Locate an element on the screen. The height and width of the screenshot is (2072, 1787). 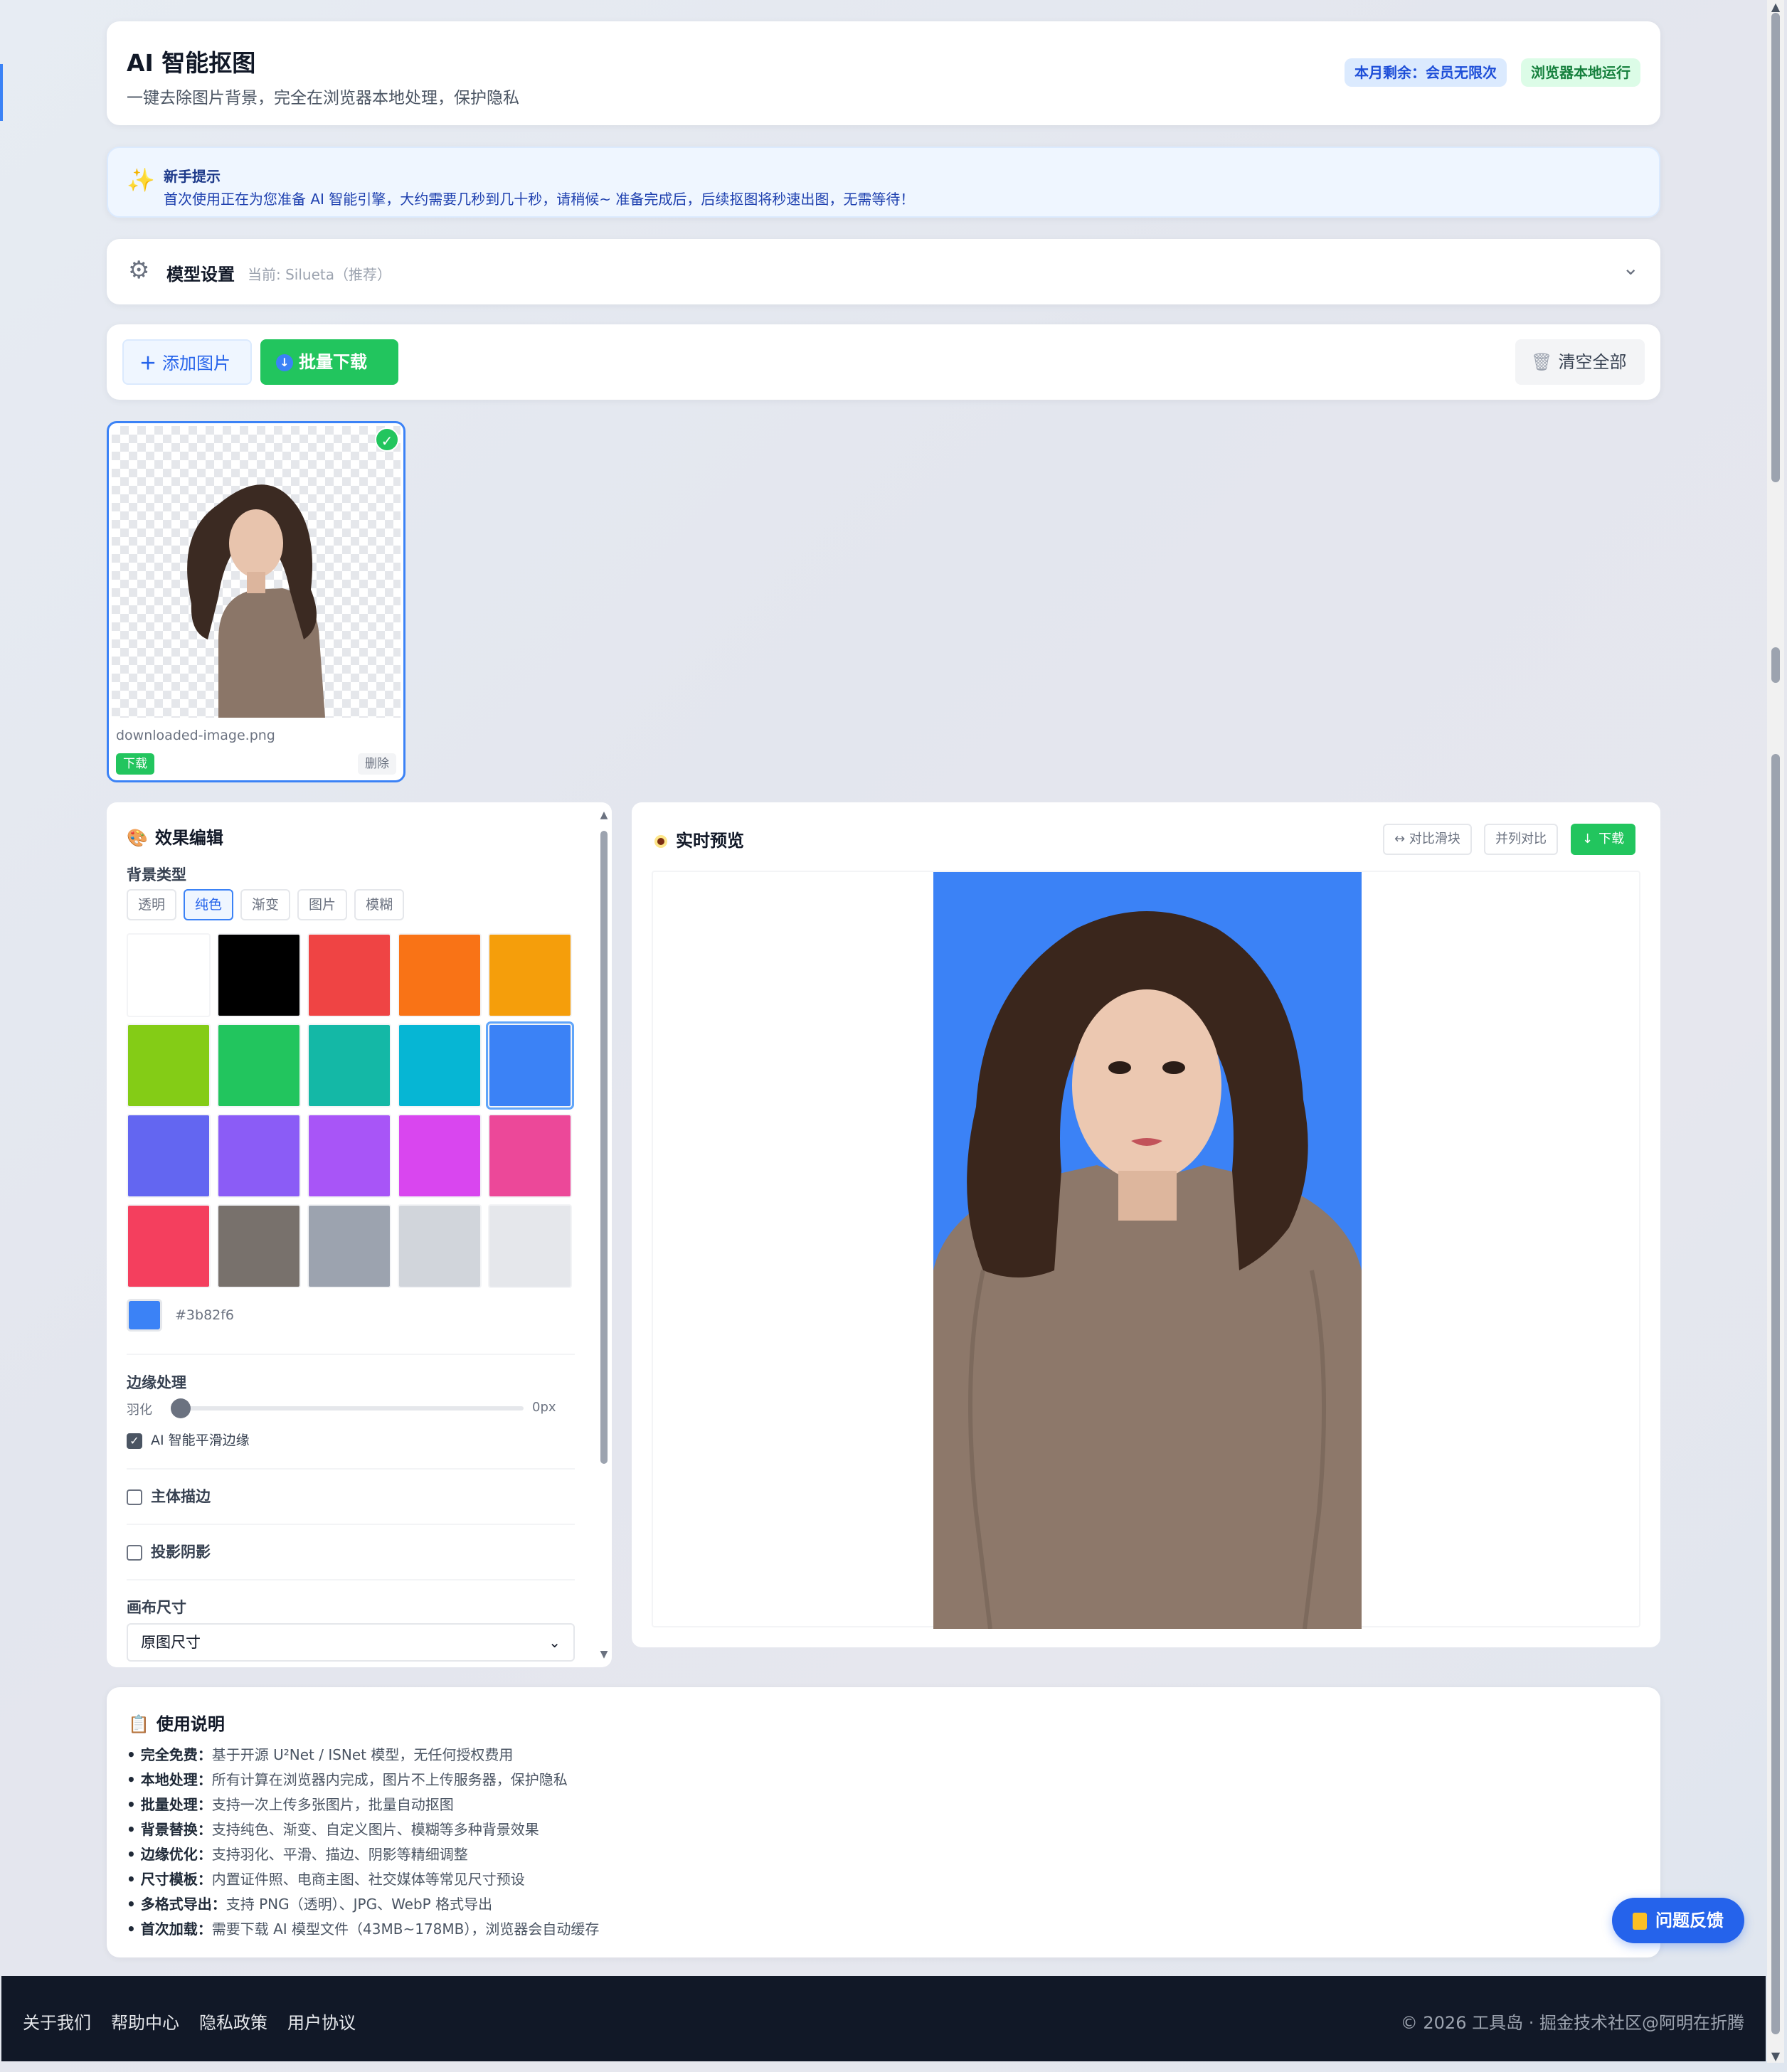
add-image-button: ＋ 添加图片 is located at coordinates (187, 362).